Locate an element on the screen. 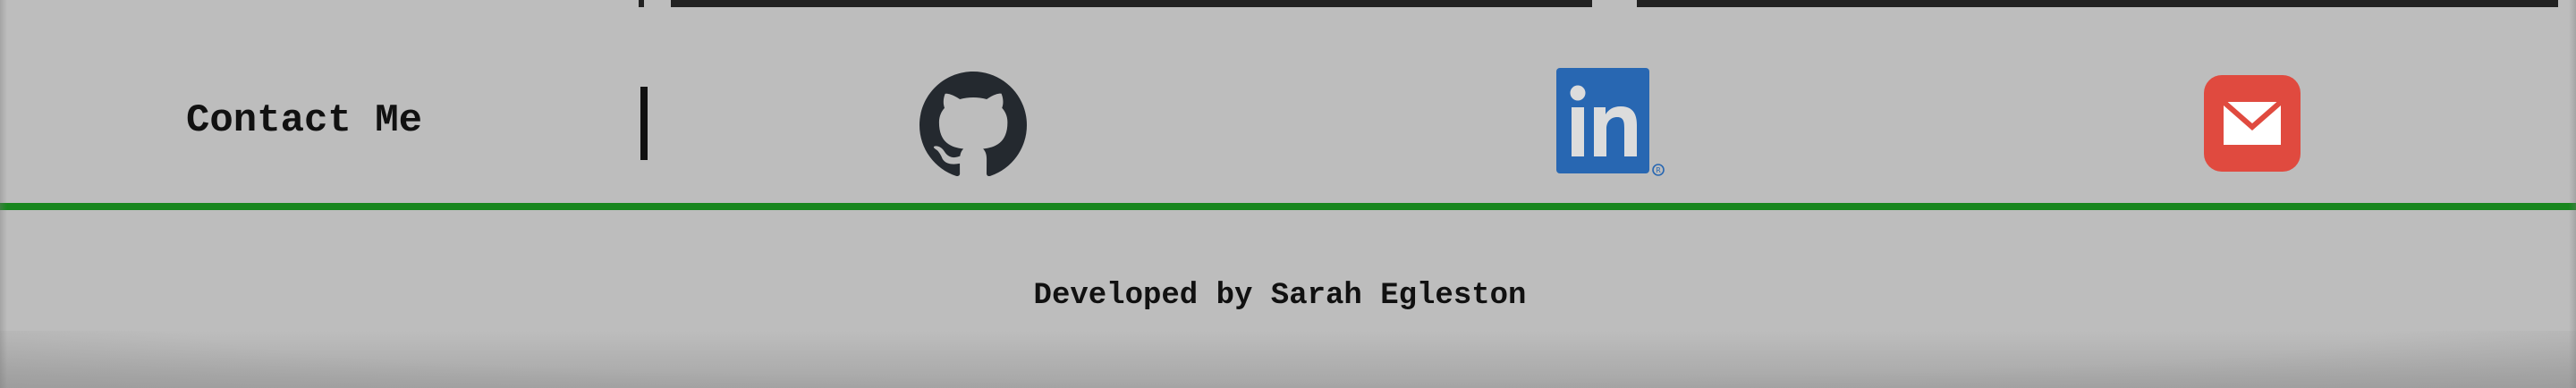 This screenshot has width=2576, height=388. linkedin-icon: R is located at coordinates (1610, 122).